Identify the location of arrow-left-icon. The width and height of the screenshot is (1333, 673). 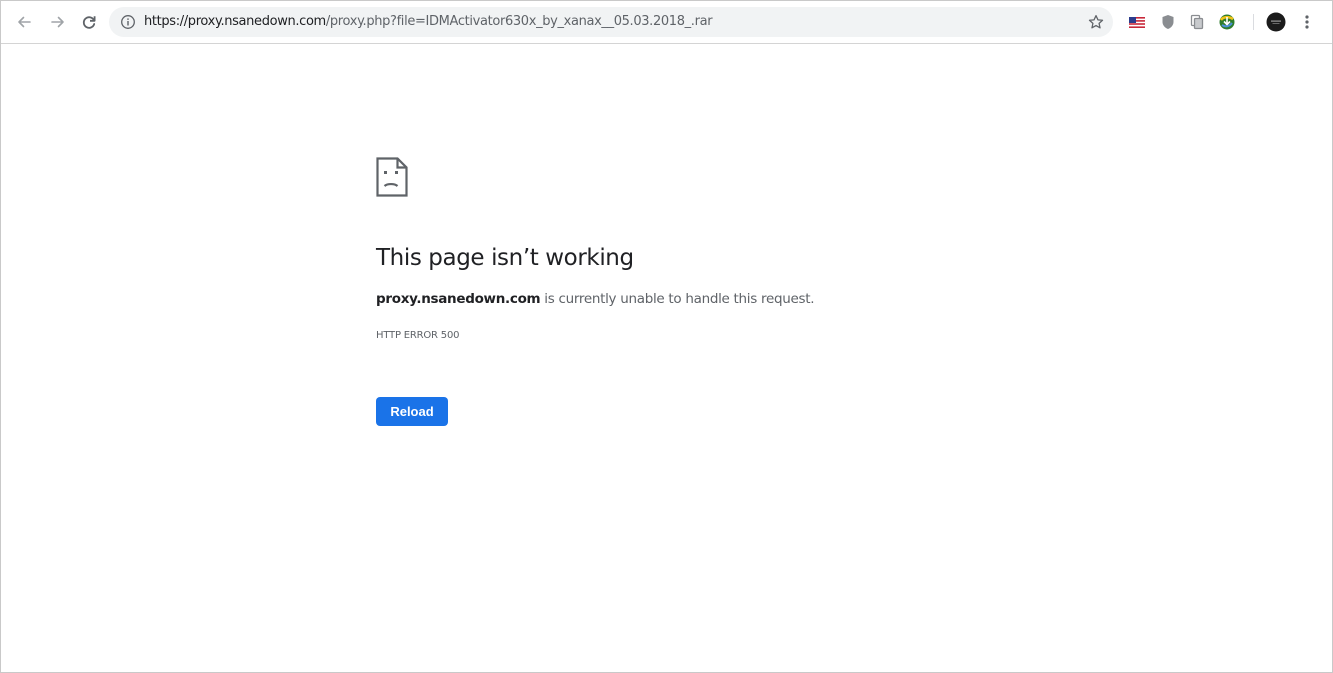
(24, 22).